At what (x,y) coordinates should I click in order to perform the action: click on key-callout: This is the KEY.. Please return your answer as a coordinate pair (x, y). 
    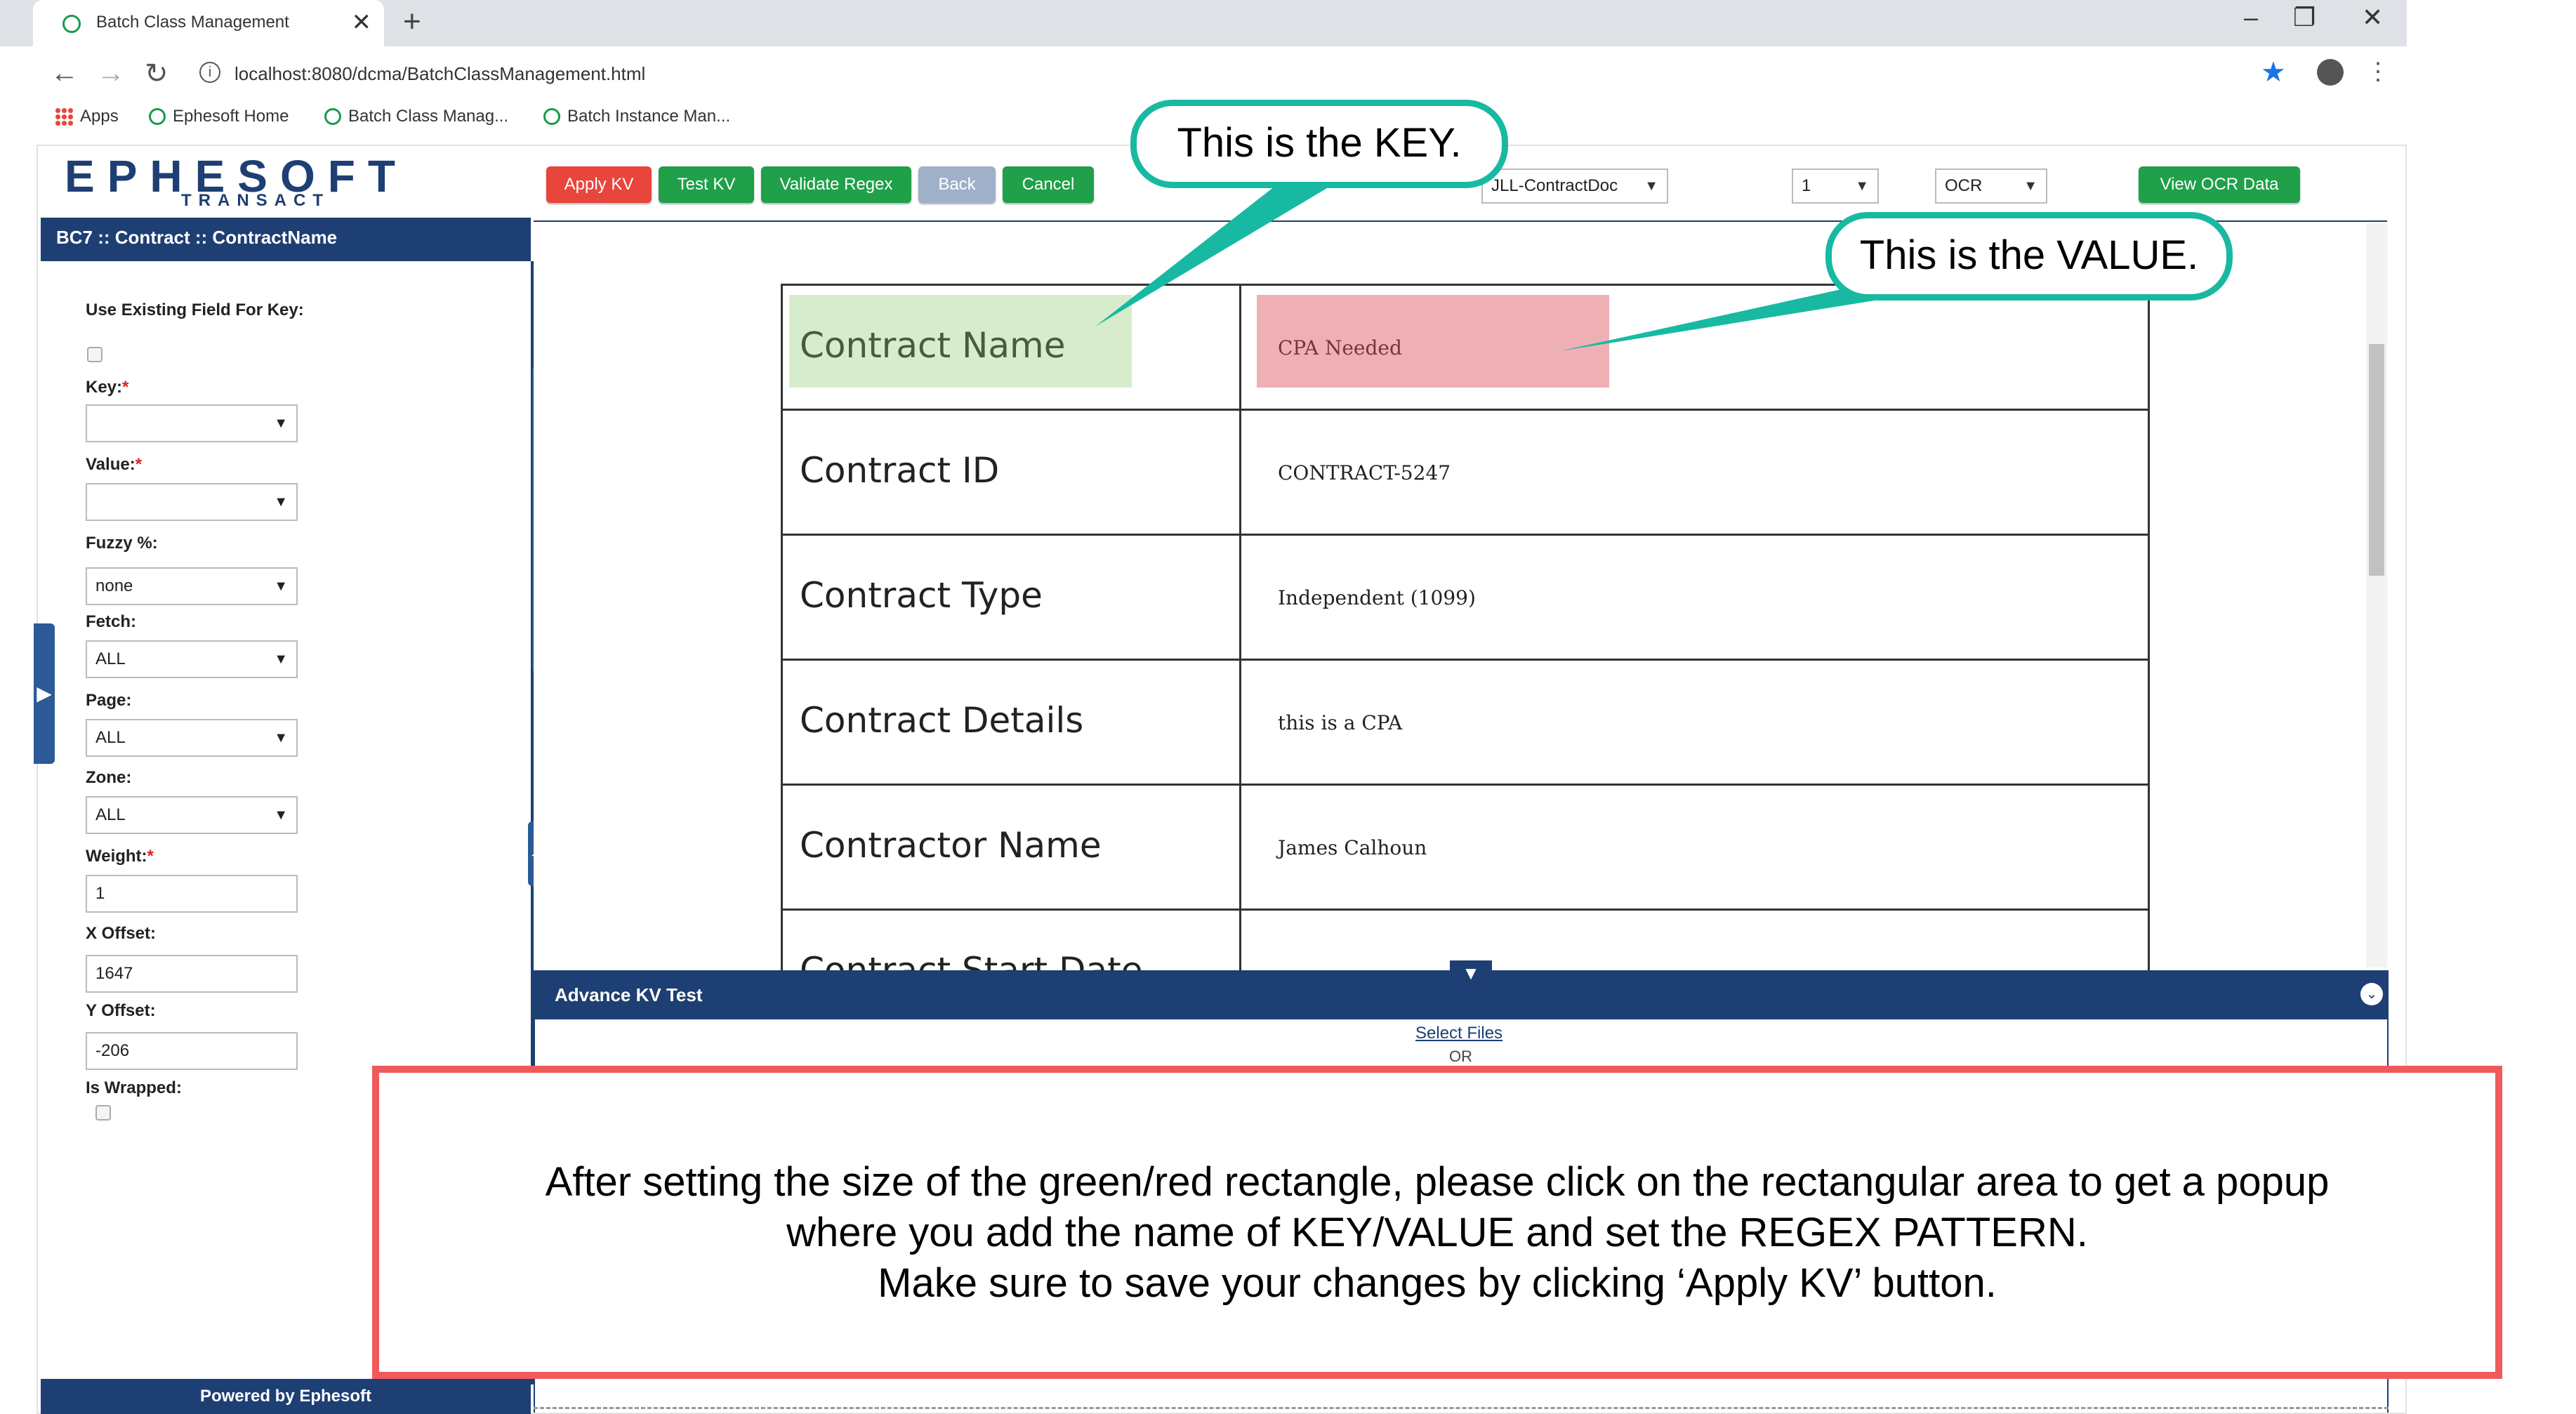
    Looking at the image, I should click on (1319, 144).